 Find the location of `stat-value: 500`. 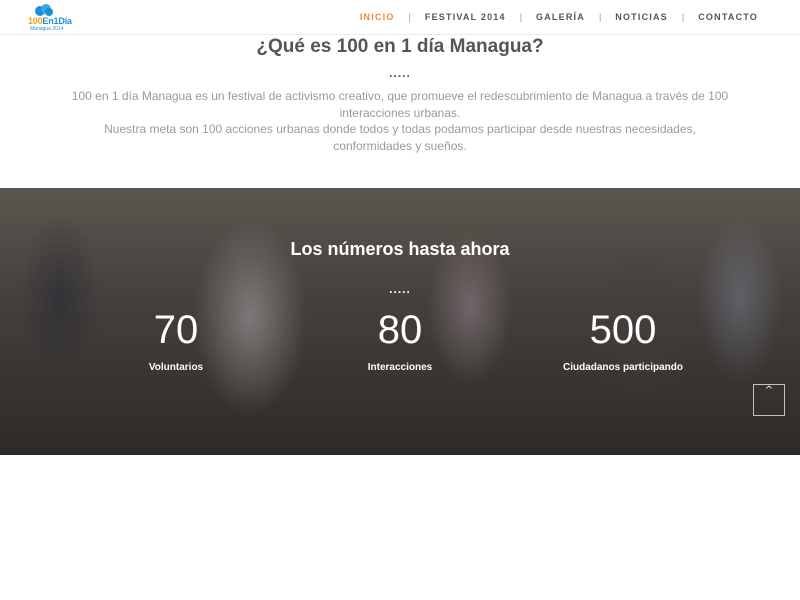

stat-value: 500 is located at coordinates (623, 330).